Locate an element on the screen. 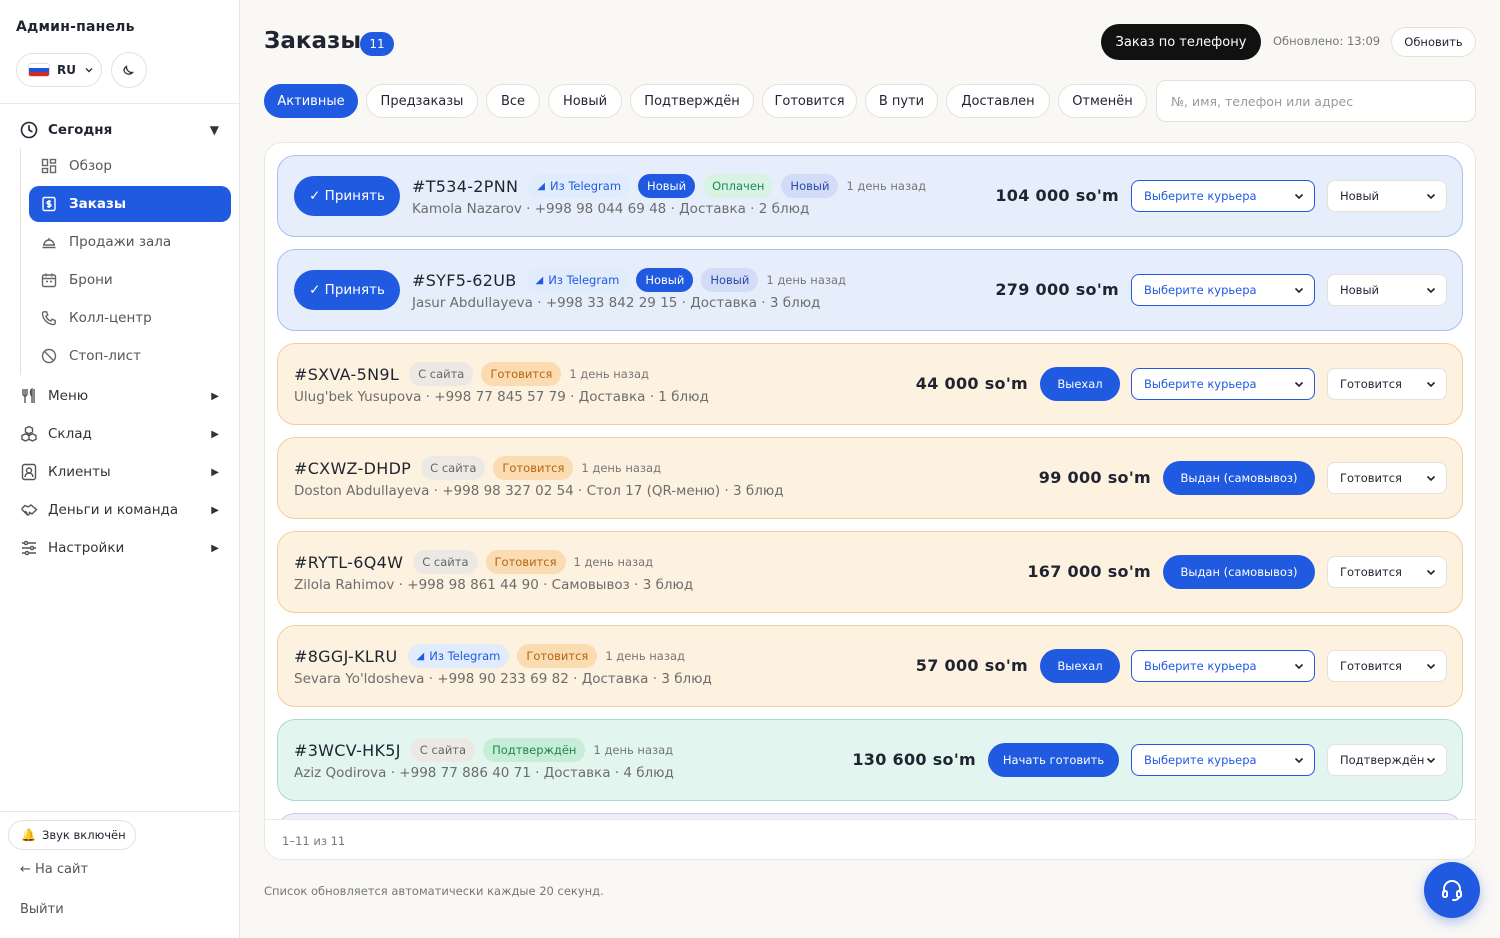 This screenshot has width=1500, height=938. nav-group-label: Склад is located at coordinates (70, 434).